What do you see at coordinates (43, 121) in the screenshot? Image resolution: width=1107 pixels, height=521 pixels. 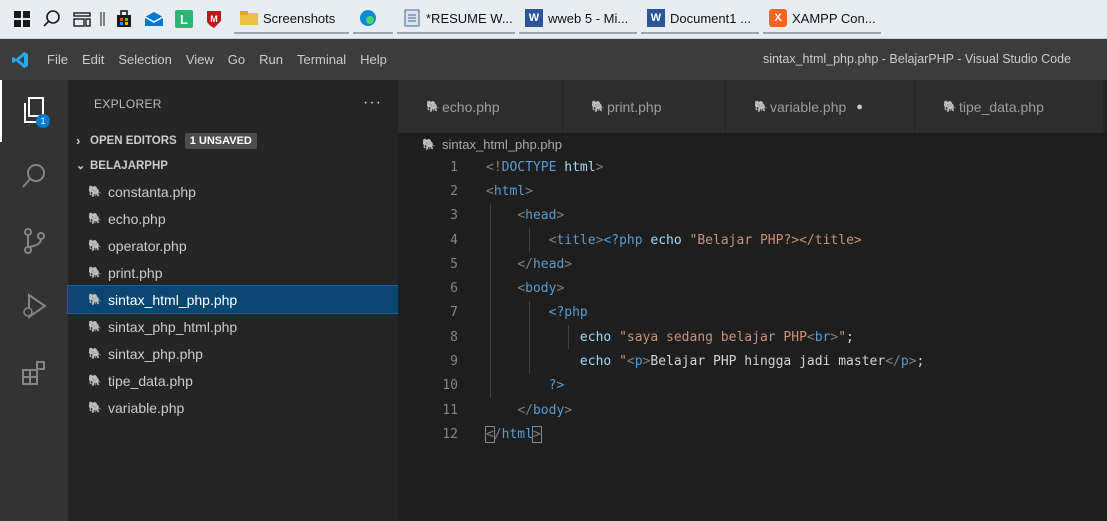 I see `explorer-badge: 1` at bounding box center [43, 121].